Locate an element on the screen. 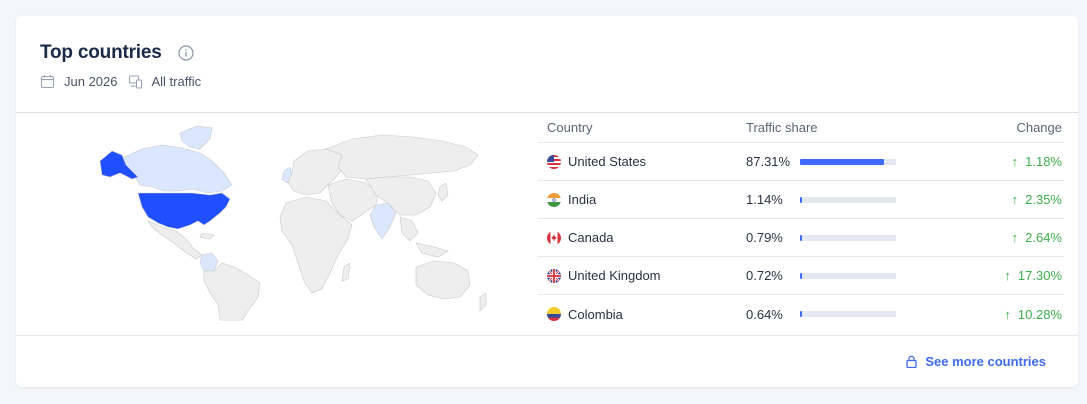  table-row: India 1.14% ↑ 2.35% is located at coordinates (801, 200).